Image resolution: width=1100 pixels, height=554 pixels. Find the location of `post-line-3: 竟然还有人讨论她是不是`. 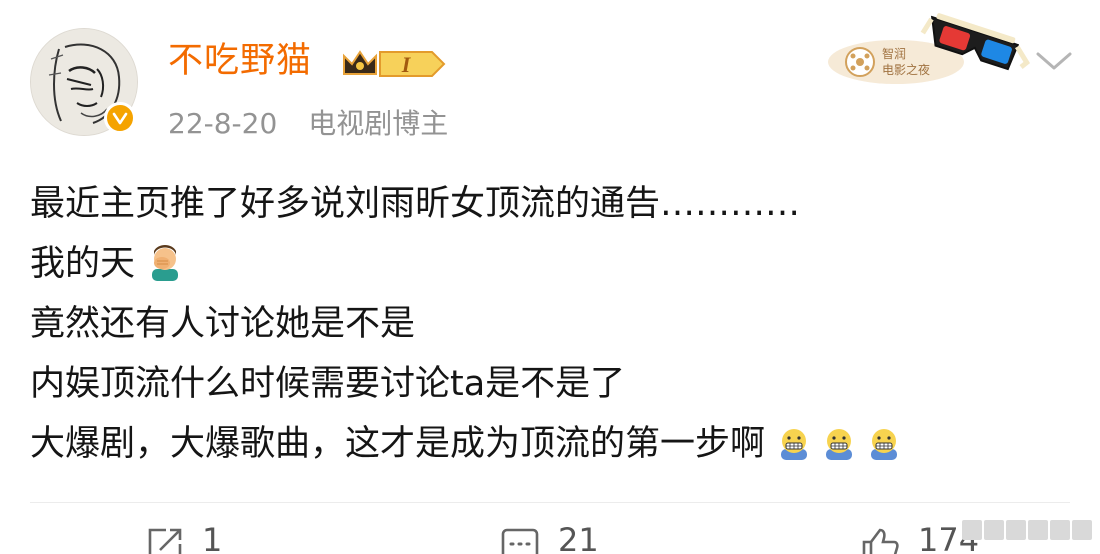

post-line-3: 竟然还有人讨论她是不是 is located at coordinates (555, 324).